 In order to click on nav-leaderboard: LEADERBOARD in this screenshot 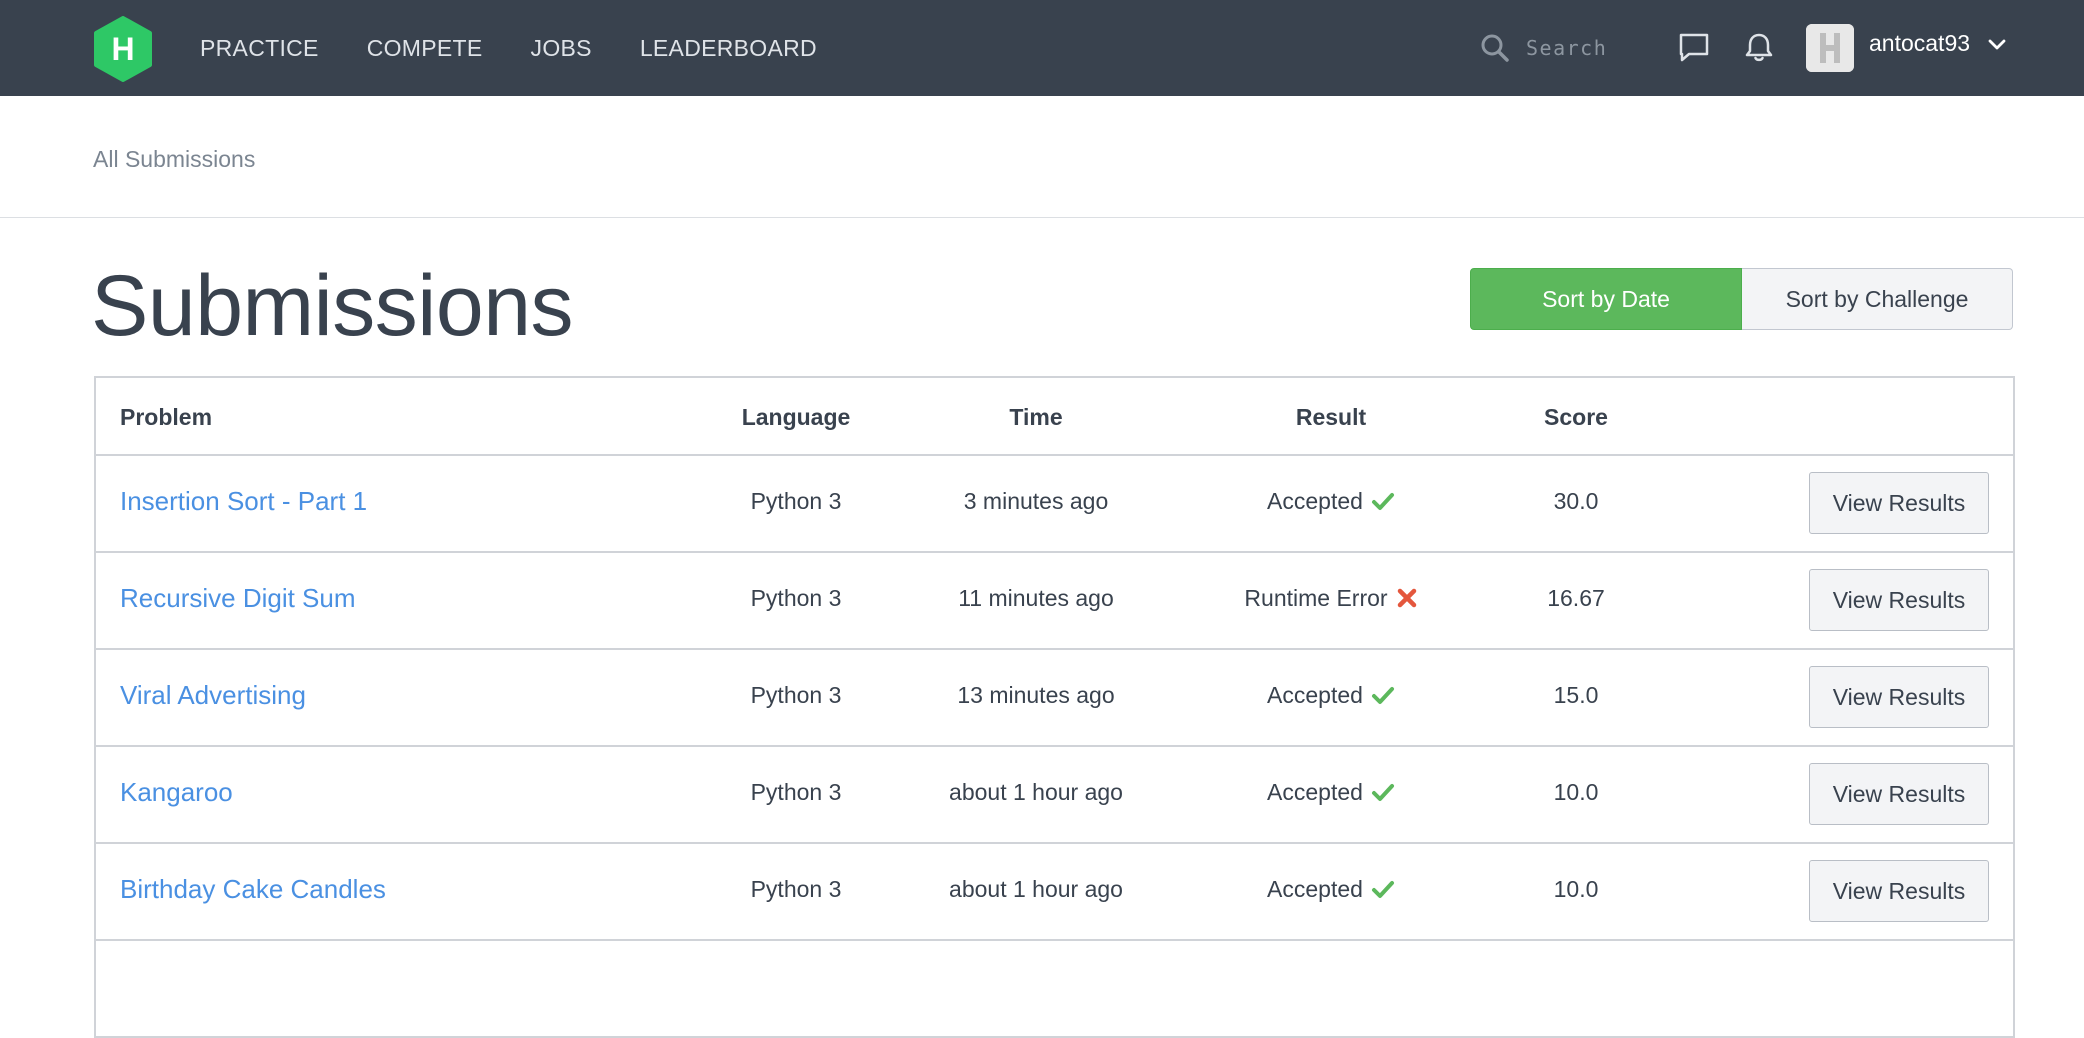, I will do `click(728, 48)`.